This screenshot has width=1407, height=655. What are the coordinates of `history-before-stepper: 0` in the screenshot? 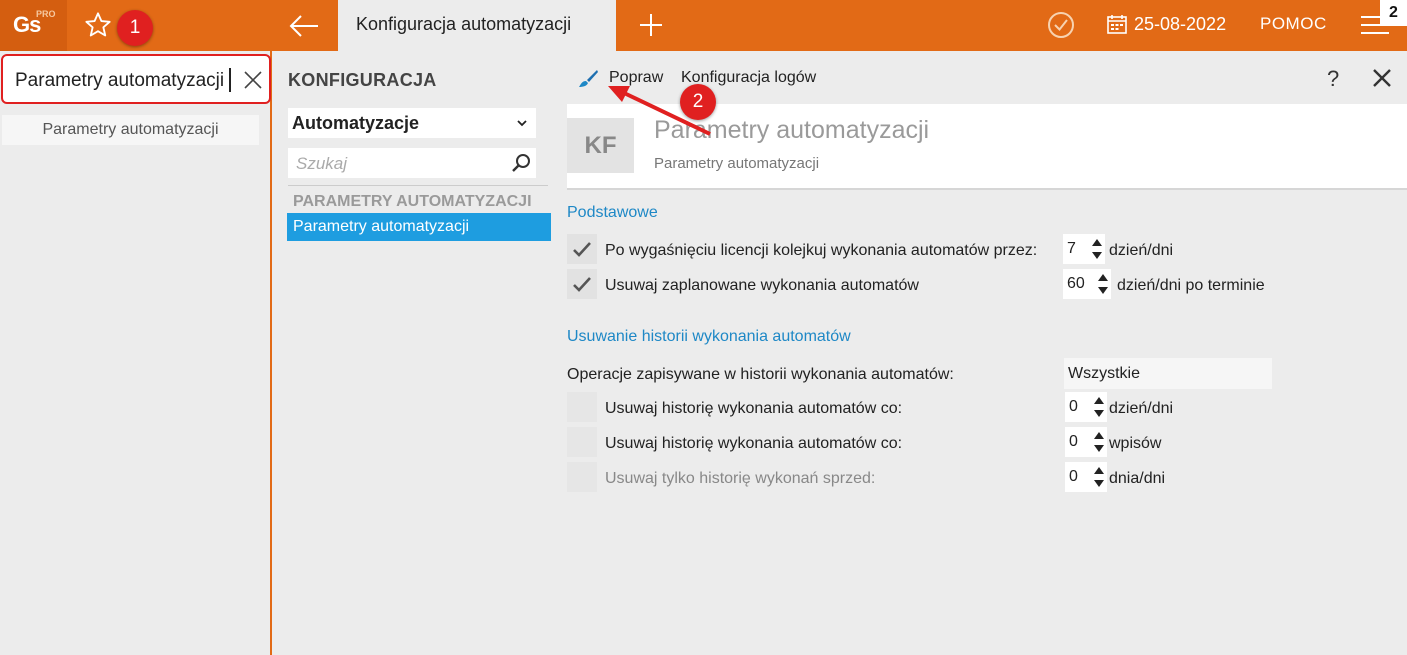 It's located at (1086, 477).